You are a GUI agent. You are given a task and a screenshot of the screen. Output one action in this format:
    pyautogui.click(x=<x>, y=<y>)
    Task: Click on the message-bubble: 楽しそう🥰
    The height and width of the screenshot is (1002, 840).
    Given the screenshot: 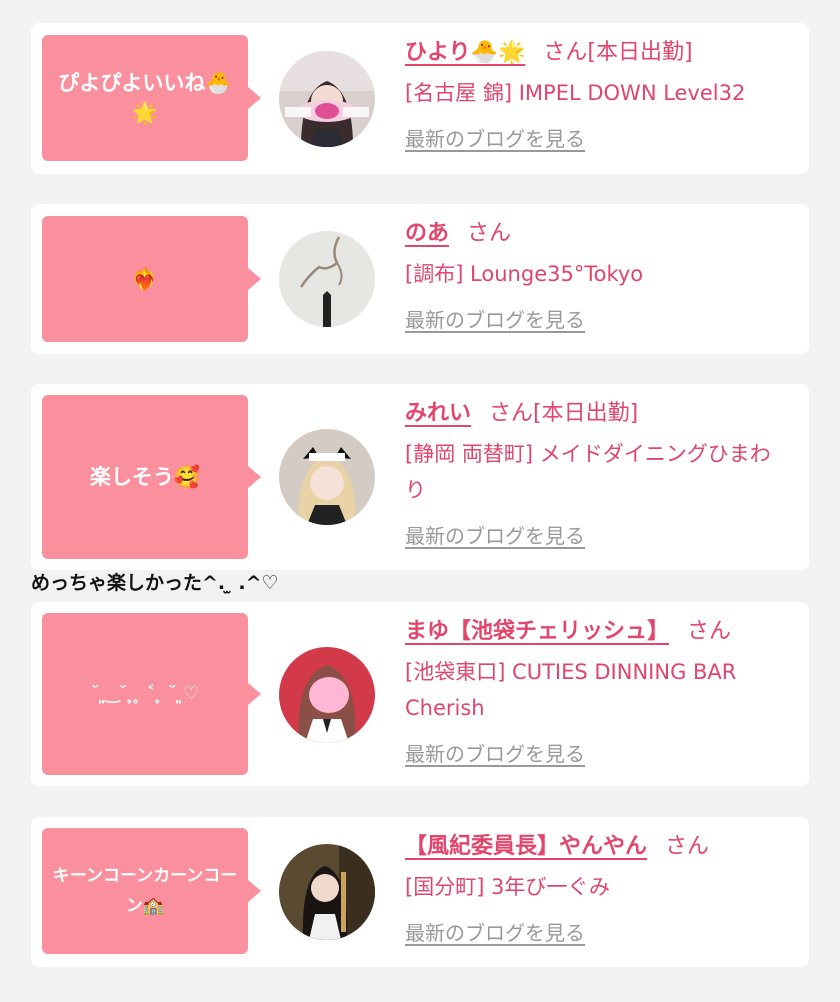 What is the action you would take?
    pyautogui.click(x=151, y=477)
    